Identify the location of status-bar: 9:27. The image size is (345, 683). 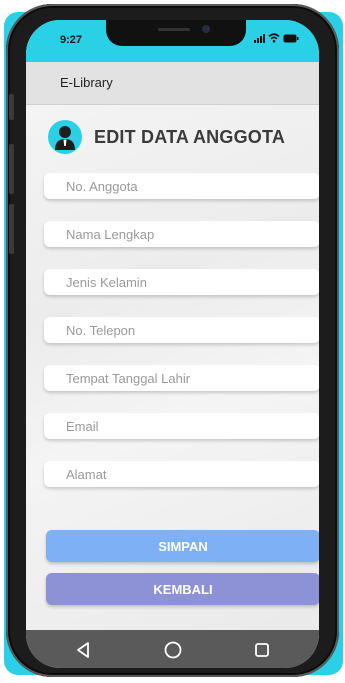
(172, 41).